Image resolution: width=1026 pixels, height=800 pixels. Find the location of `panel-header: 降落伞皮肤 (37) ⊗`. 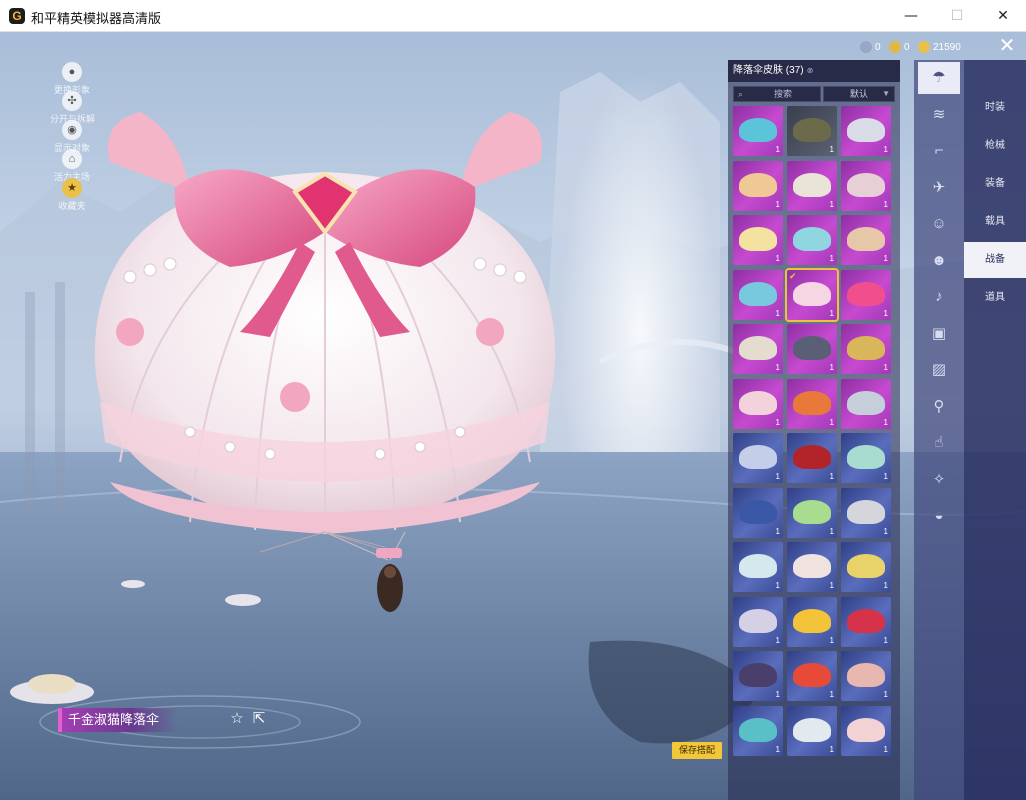

panel-header: 降落伞皮肤 (37) ⊗ is located at coordinates (814, 71).